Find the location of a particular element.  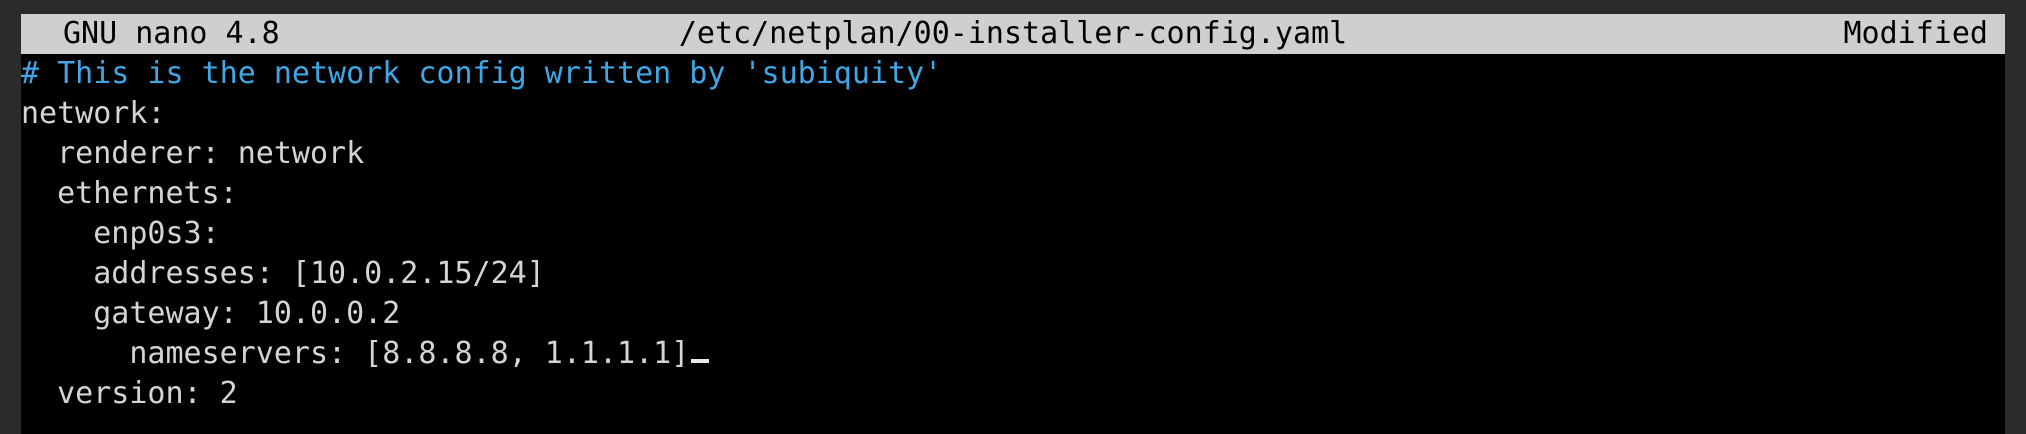

file-path-label: /etc/netplan/00-installer-config.yaml is located at coordinates (1013, 33).